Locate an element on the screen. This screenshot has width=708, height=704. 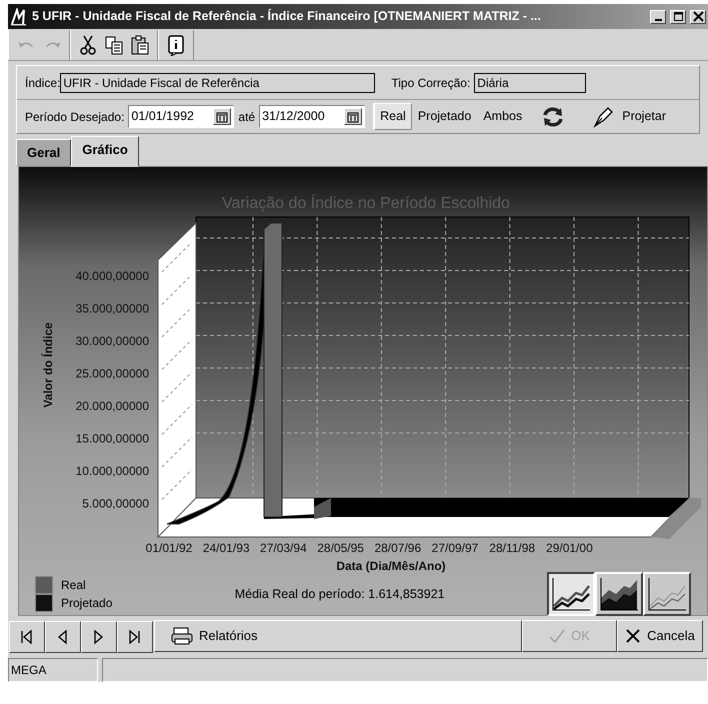
tab: Geral is located at coordinates (44, 152).